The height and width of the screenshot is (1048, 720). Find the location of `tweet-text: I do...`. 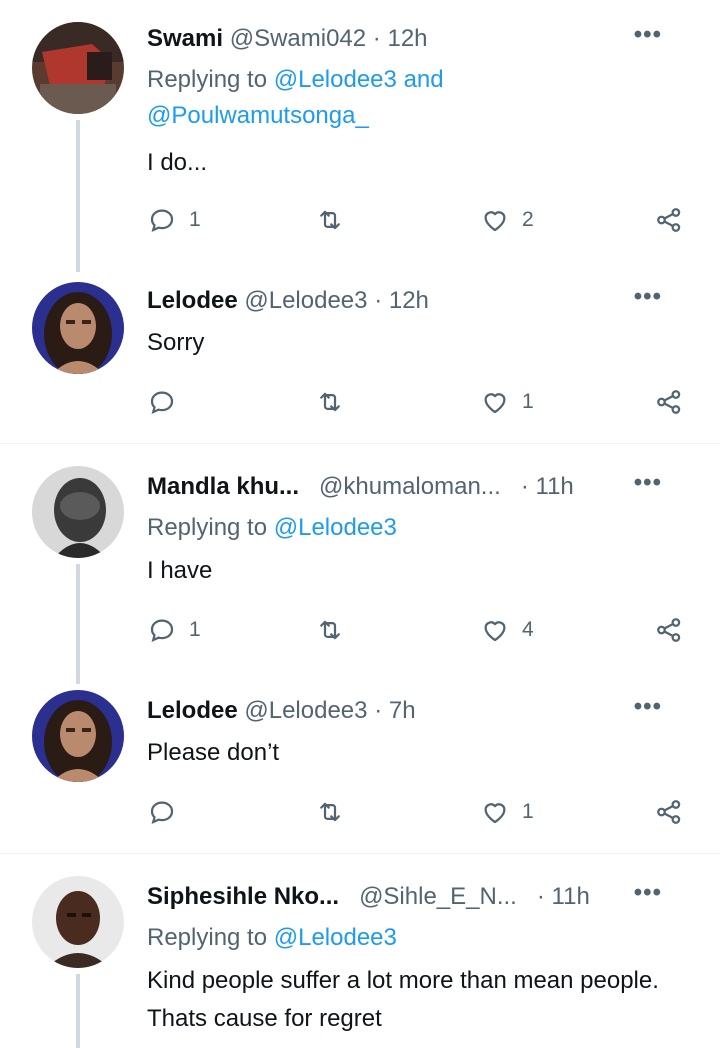

tweet-text: I do... is located at coordinates (177, 162).